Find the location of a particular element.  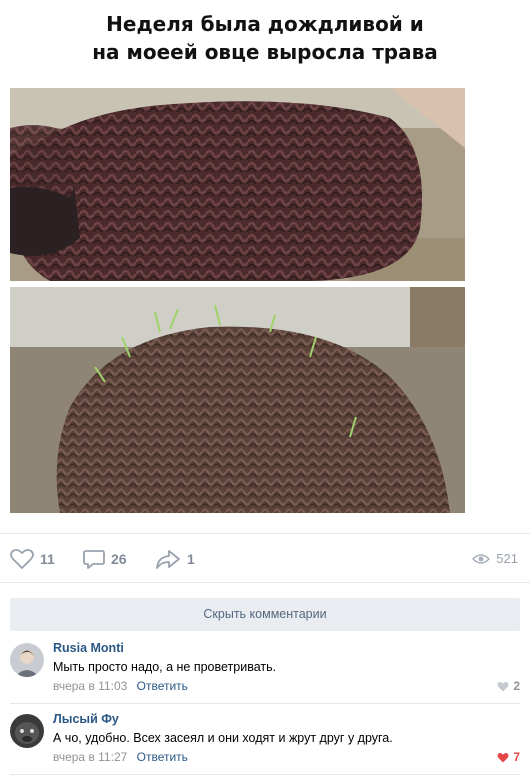

hide-comments-button: Скрыть комментарии is located at coordinates (265, 614).